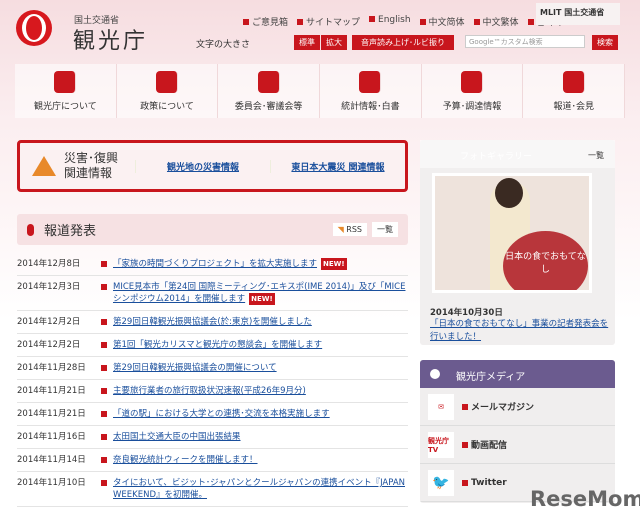 This screenshot has width=640, height=522. I want to click on japan-tourism-agency-logo, so click(34, 28).